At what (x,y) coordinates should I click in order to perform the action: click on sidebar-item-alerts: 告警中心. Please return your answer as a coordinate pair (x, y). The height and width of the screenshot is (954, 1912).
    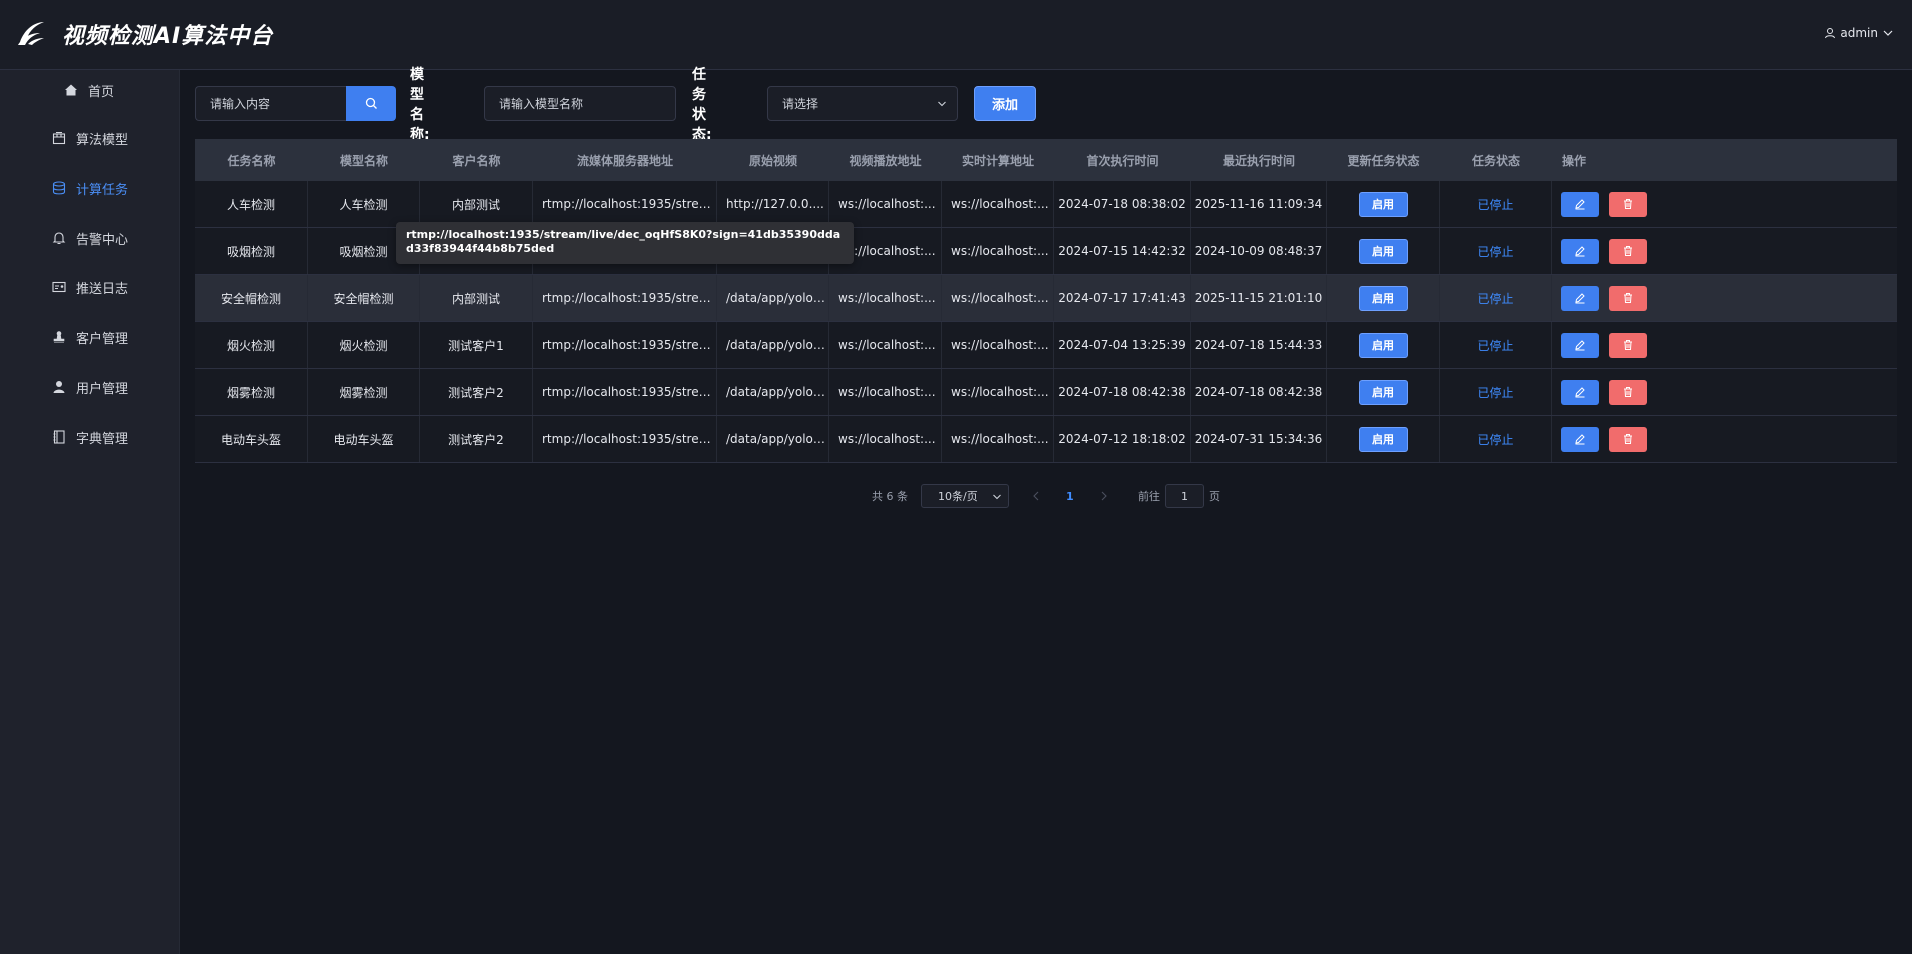
    Looking at the image, I should click on (90, 238).